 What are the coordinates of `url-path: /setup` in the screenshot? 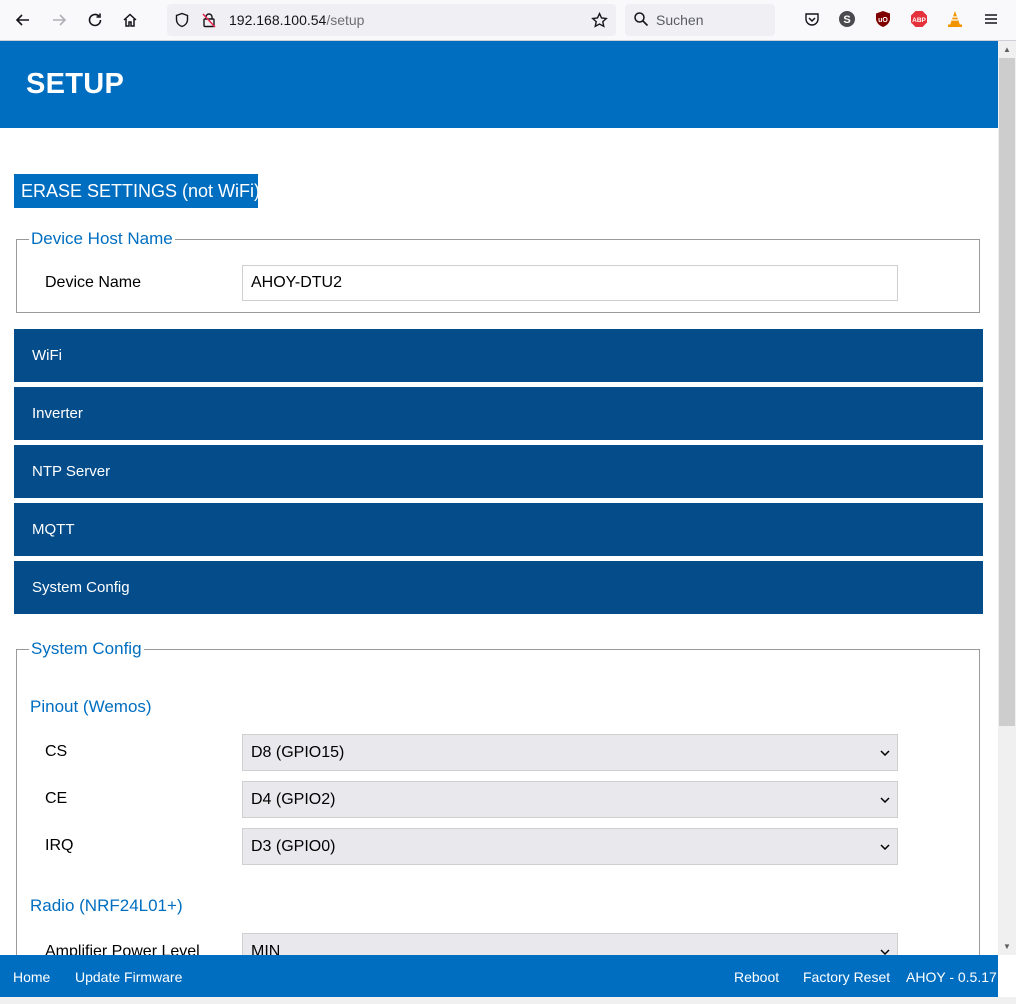 It's located at (345, 20).